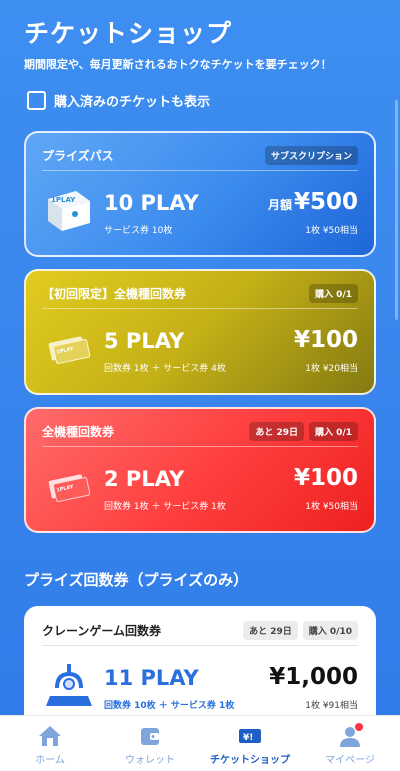 This screenshot has height=771, width=400. What do you see at coordinates (78, 431) in the screenshot?
I see `card-title: 全機種回数券` at bounding box center [78, 431].